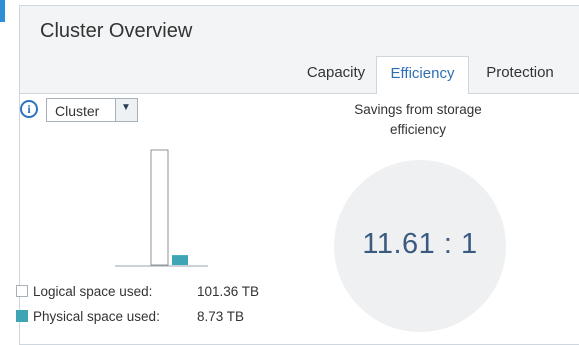  I want to click on legend-value-physical: 8.73 TB, so click(221, 316).